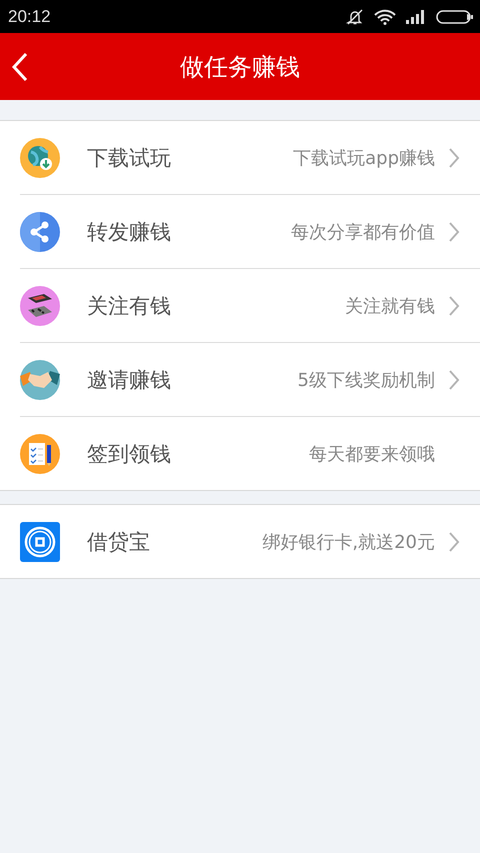  What do you see at coordinates (40, 454) in the screenshot?
I see `checklist-icon` at bounding box center [40, 454].